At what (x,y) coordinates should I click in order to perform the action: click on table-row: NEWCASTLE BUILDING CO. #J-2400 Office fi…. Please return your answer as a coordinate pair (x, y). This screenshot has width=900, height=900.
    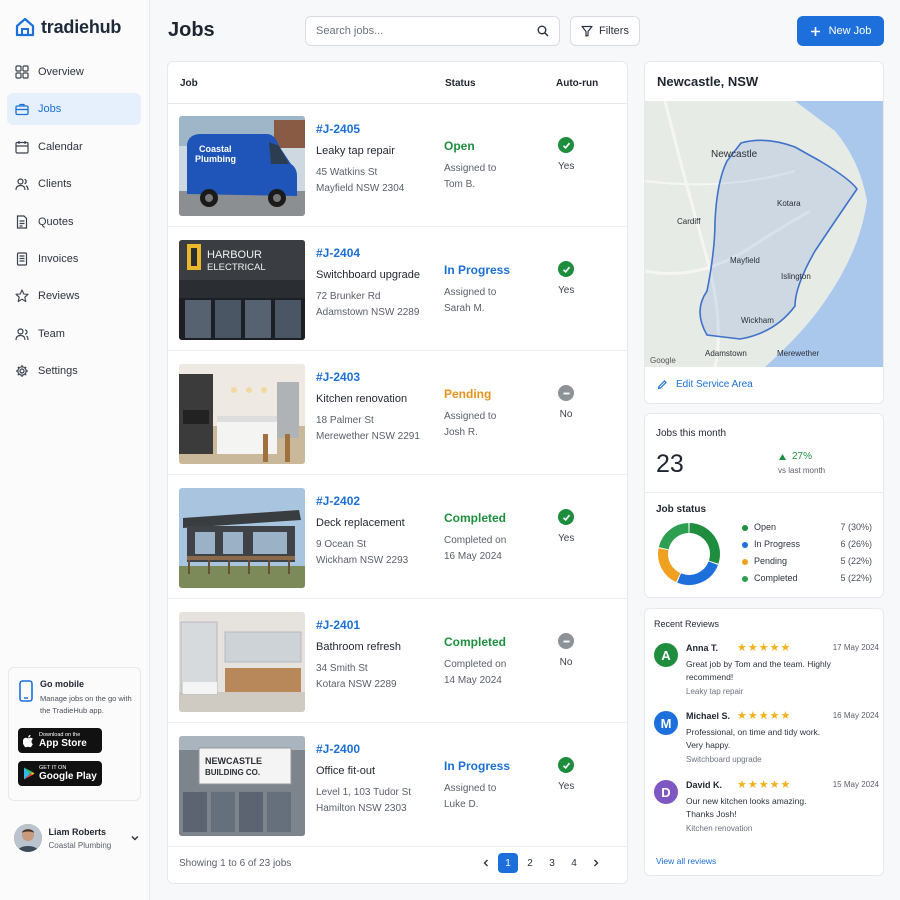
    Looking at the image, I should click on (397, 785).